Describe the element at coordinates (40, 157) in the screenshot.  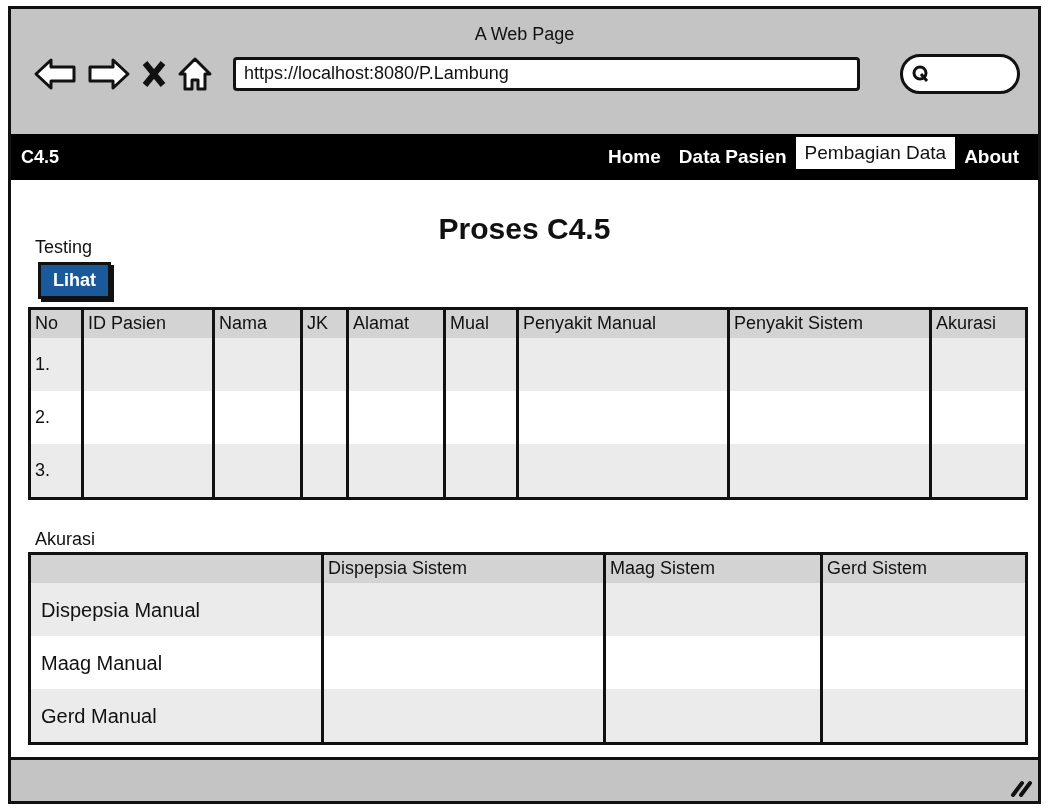
I see `navbar-brand: C4.5` at that location.